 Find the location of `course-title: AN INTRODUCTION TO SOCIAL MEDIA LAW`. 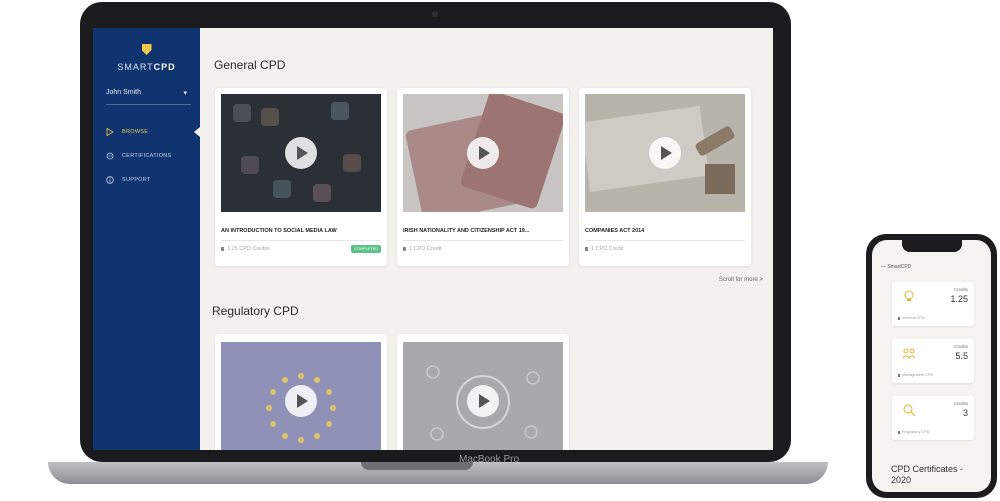

course-title: AN INTRODUCTION TO SOCIAL MEDIA LAW is located at coordinates (301, 234).